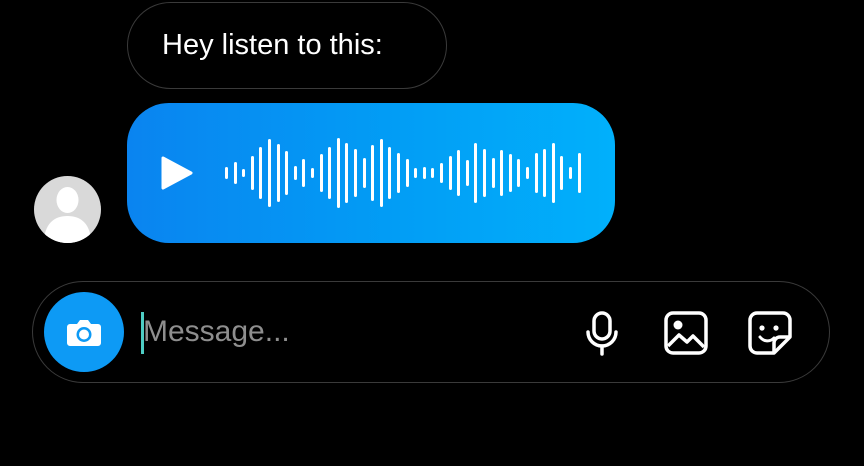 The image size is (864, 466). What do you see at coordinates (602, 333) in the screenshot?
I see `microphone-icon` at bounding box center [602, 333].